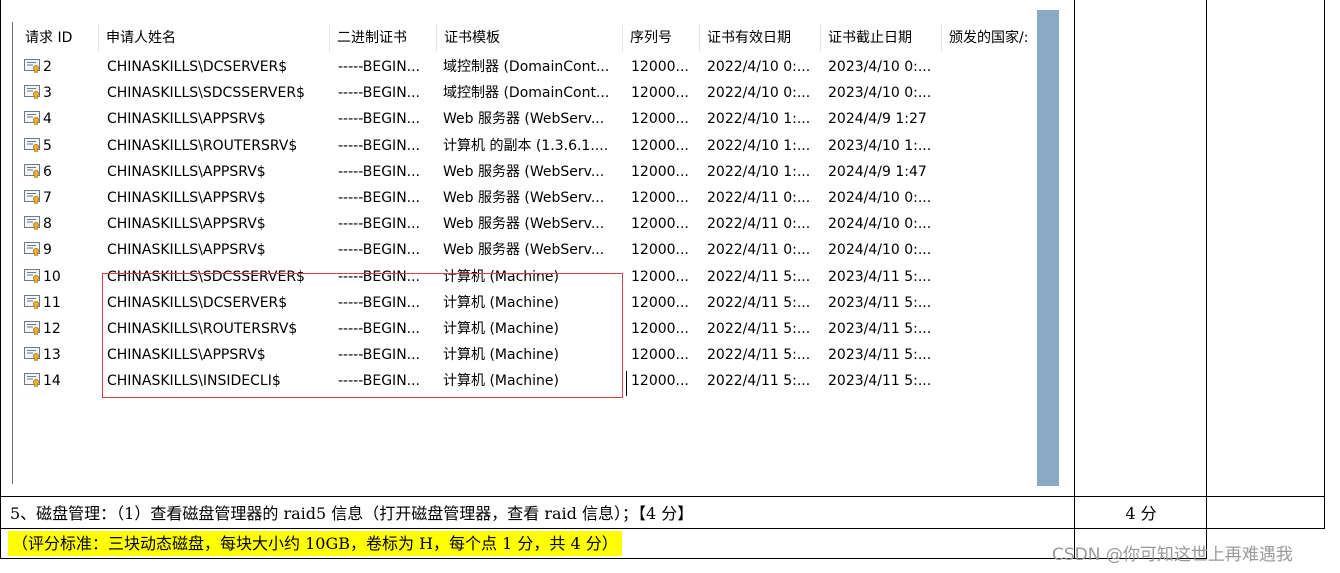  I want to click on column-header-request-id: 请求 ID, so click(55, 38).